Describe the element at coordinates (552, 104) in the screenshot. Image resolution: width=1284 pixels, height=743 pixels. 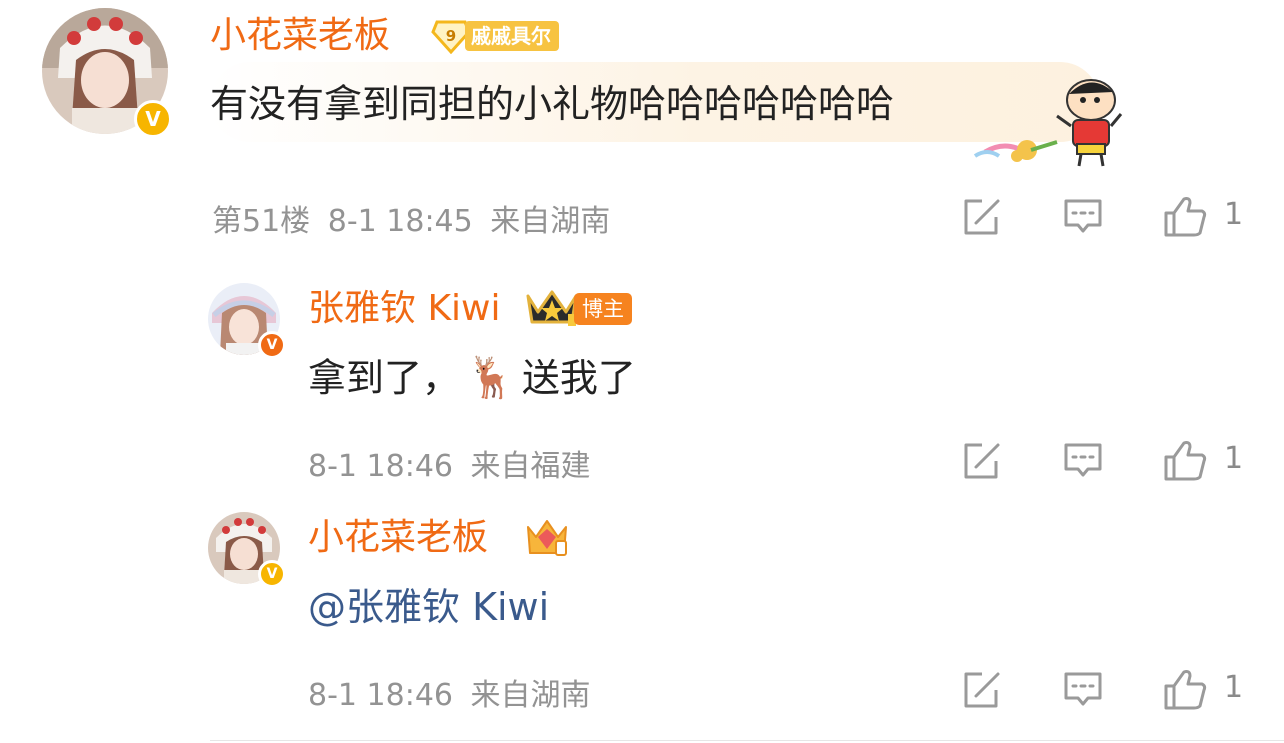
I see `comment-text: 有没有拿到同担的小礼物哈哈哈哈哈哈哈` at that location.